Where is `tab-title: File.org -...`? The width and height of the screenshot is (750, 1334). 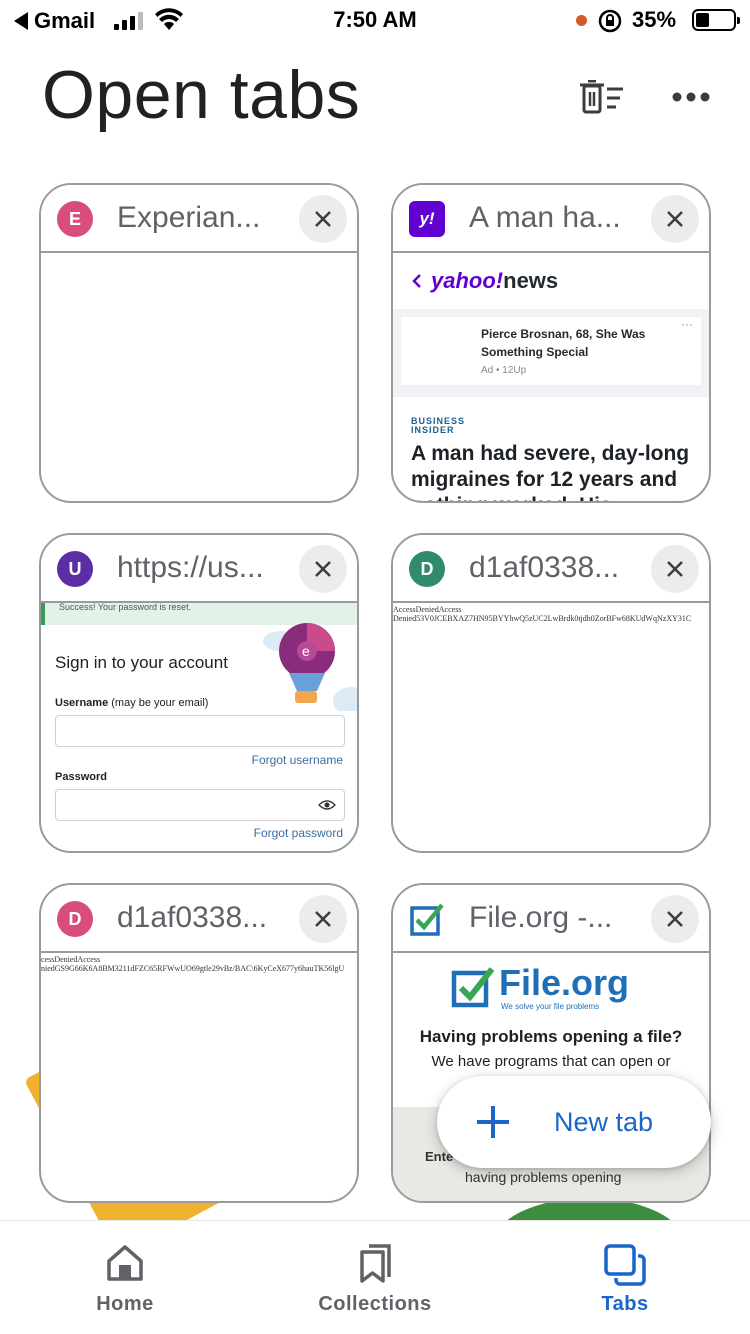
tab-title: File.org -... is located at coordinates (541, 917).